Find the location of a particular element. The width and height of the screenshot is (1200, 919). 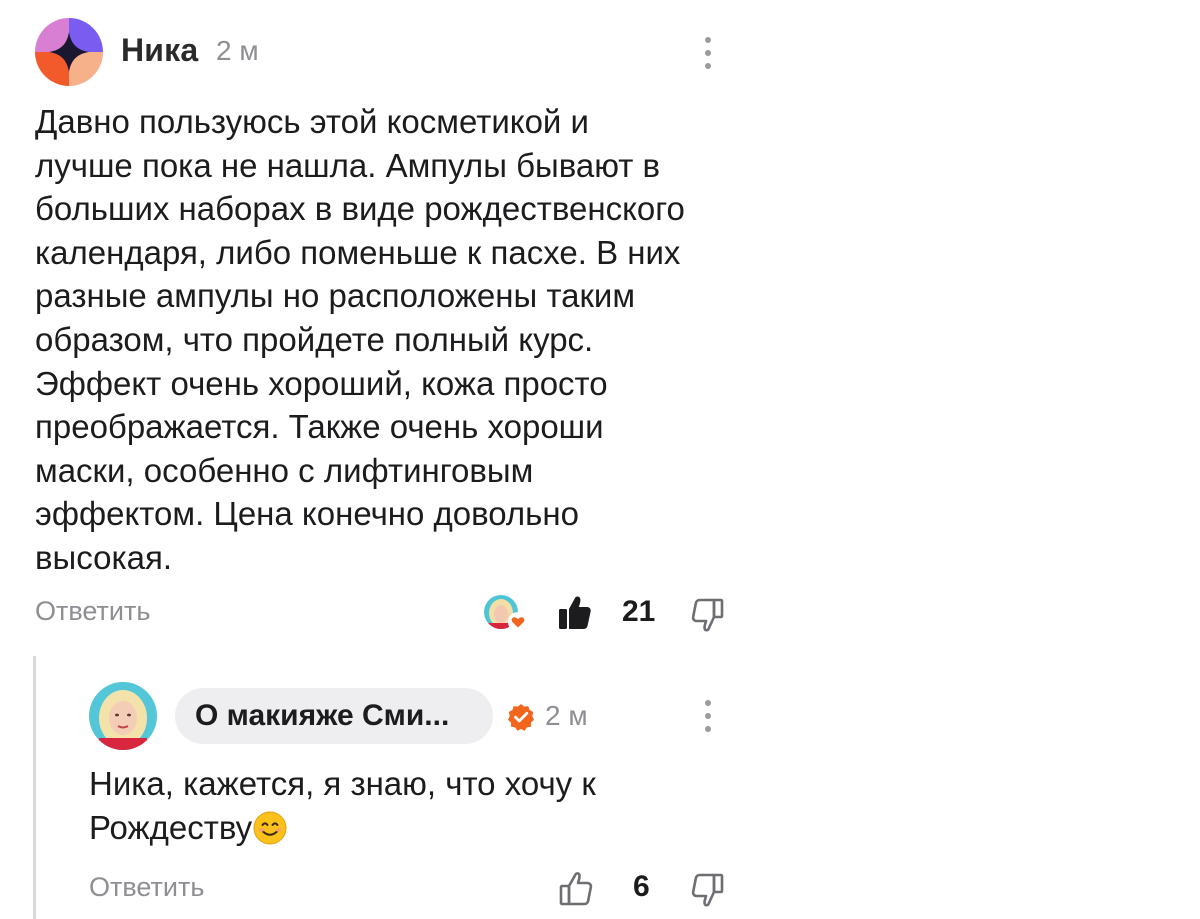

like-count: 21 is located at coordinates (639, 611).